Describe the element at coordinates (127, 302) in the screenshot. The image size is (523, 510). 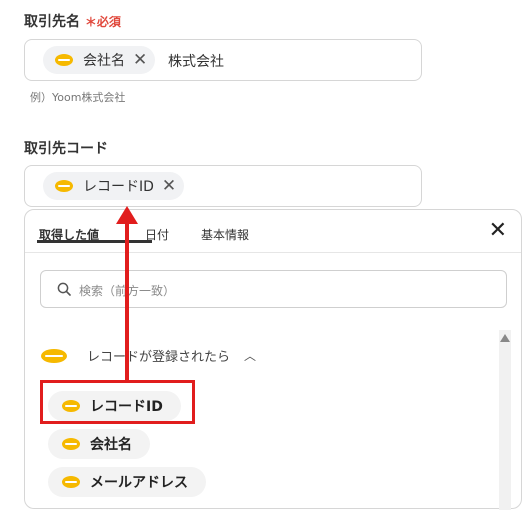
I see `annotation-arrow-shaft` at that location.